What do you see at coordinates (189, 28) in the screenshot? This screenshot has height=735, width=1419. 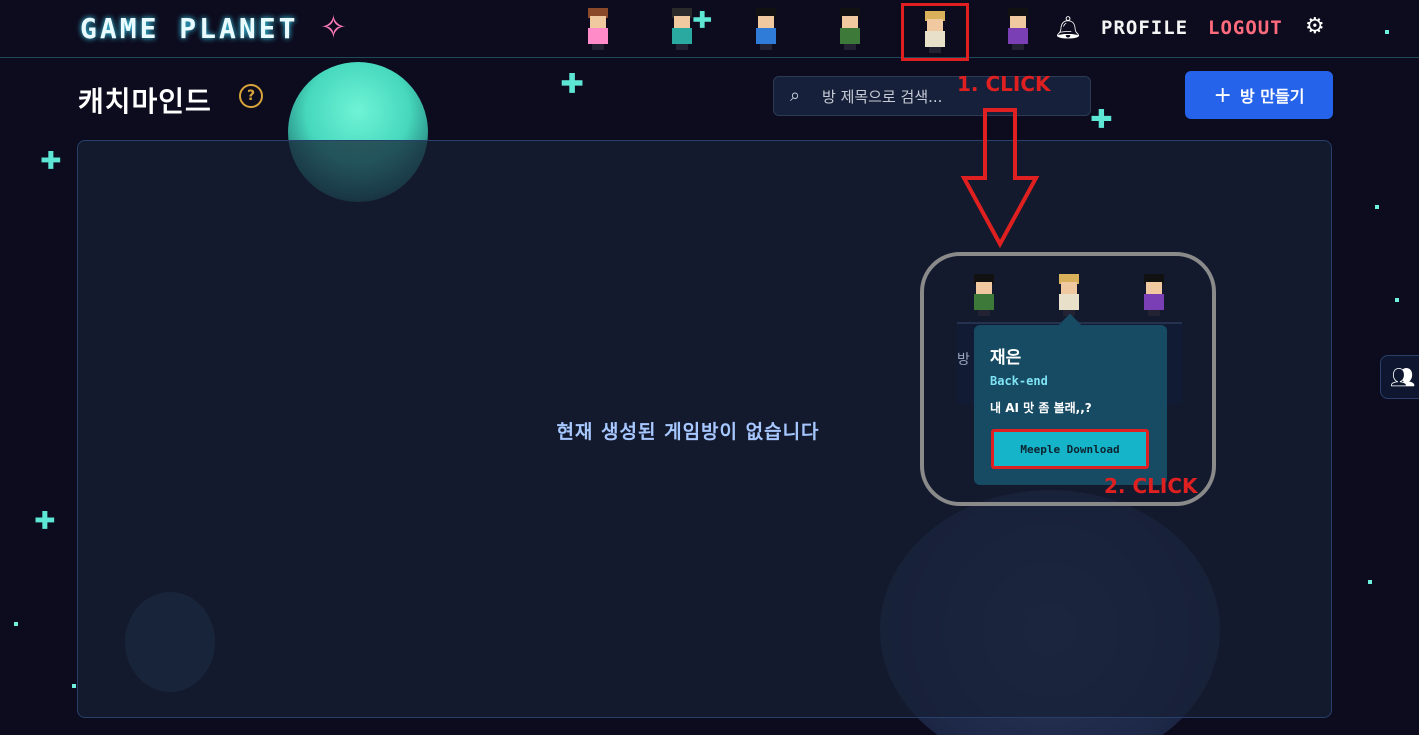 I see `app-logo: GAME PLANET` at bounding box center [189, 28].